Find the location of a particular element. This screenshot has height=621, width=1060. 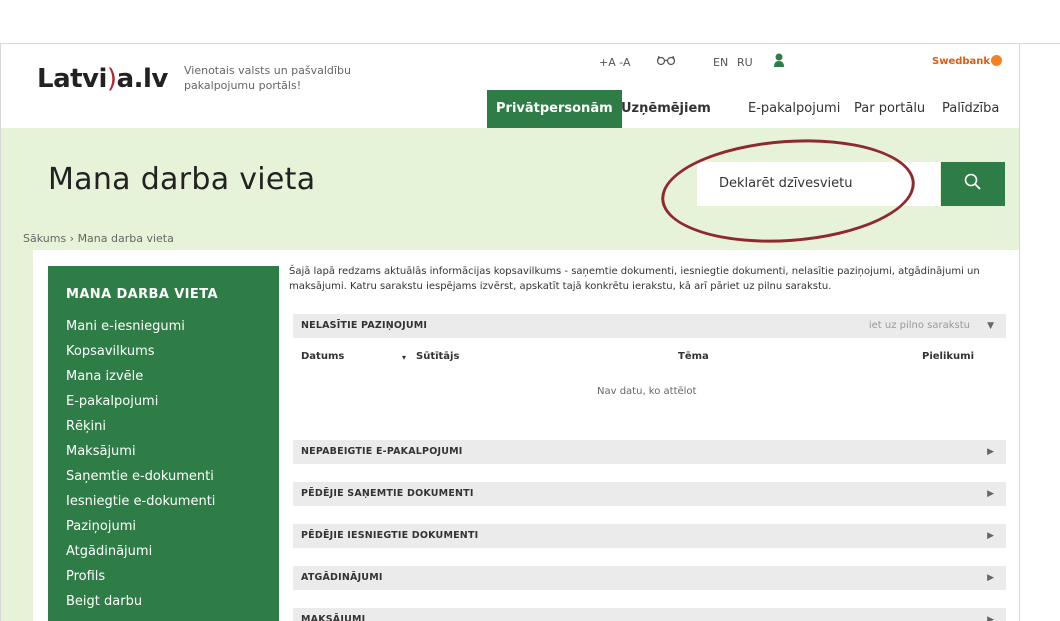

browser-frame-right is located at coordinates (1019, 332).